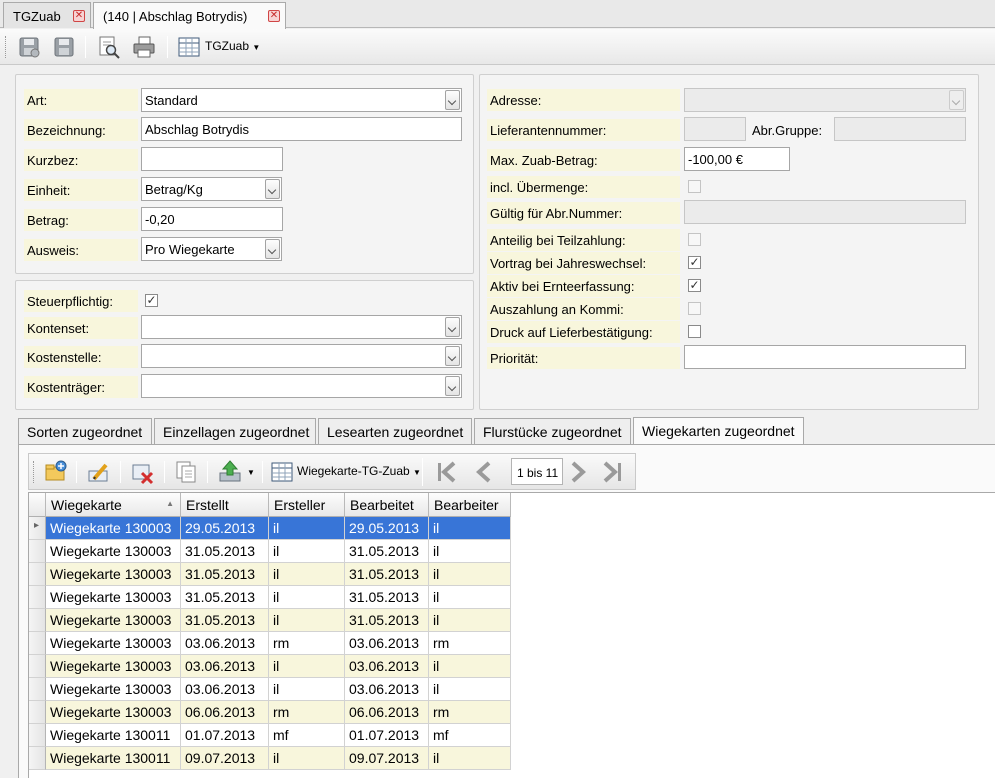 The image size is (995, 778). Describe the element at coordinates (470, 505) in the screenshot. I see `column-header-bearbeiter: Bearbeiter` at that location.